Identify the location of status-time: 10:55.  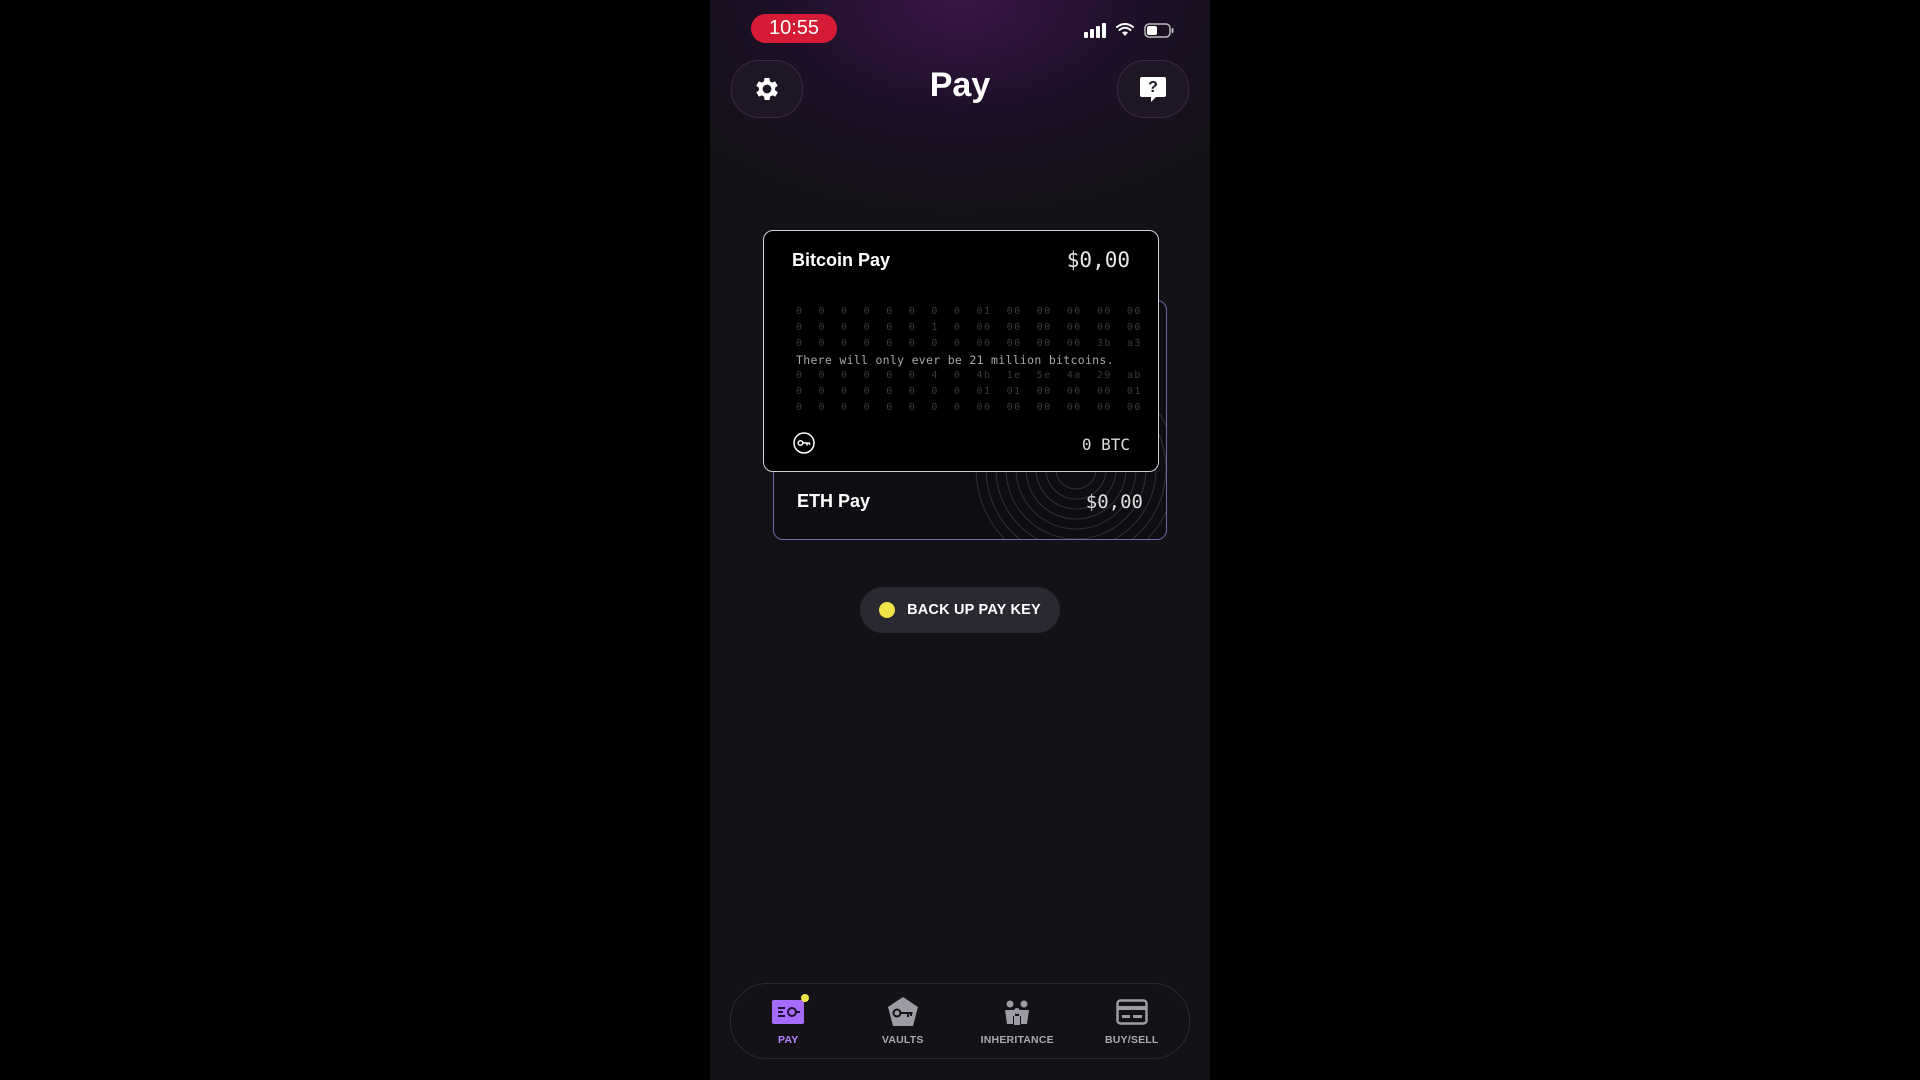
(794, 28).